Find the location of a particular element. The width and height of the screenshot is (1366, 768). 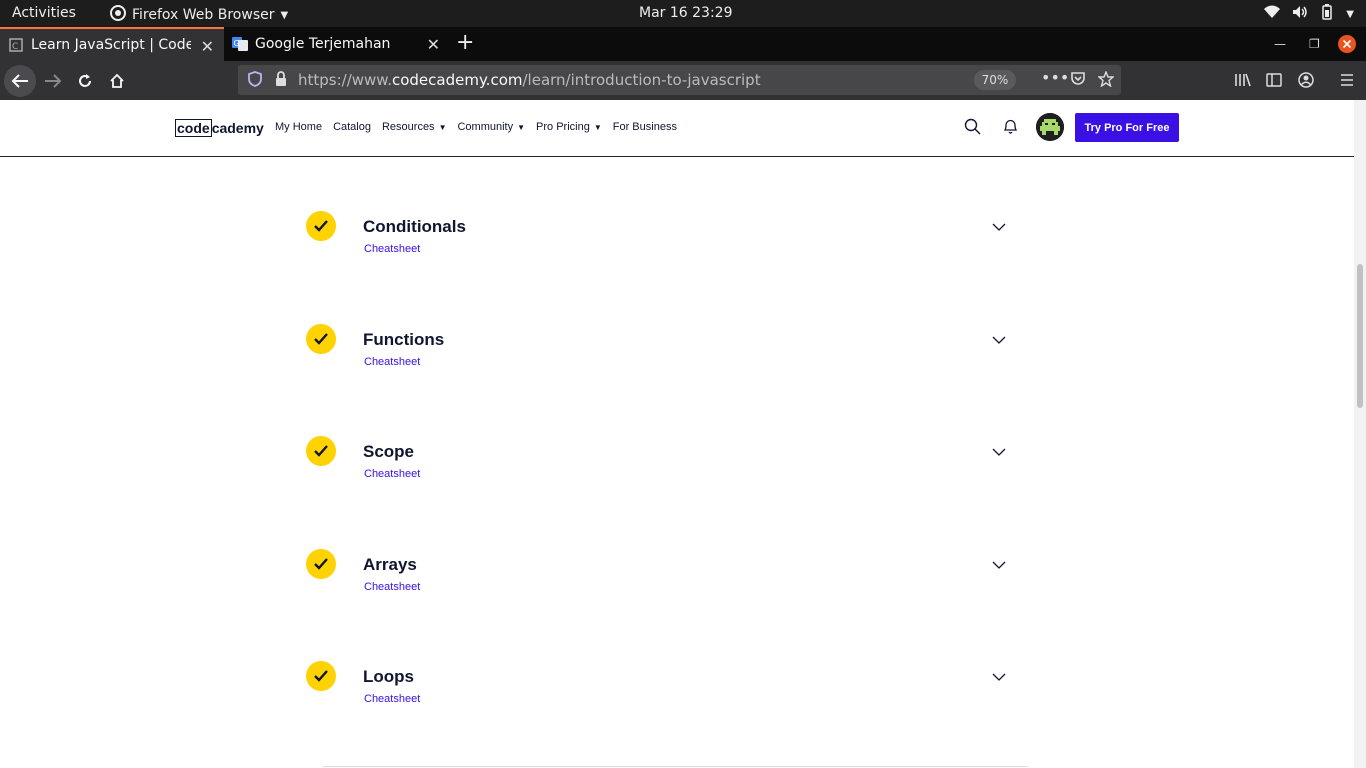

nav-for-business: For Business is located at coordinates (645, 127).